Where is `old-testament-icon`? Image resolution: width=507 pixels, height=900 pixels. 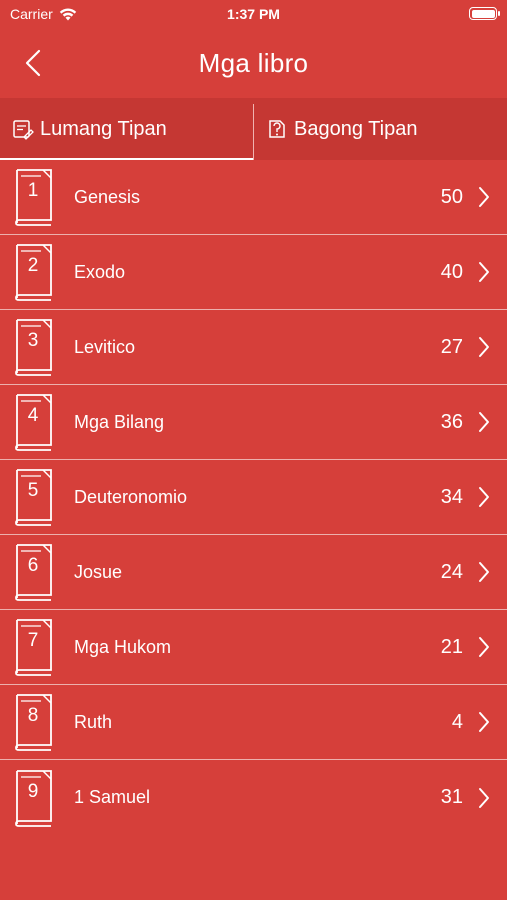
old-testament-icon is located at coordinates (23, 130).